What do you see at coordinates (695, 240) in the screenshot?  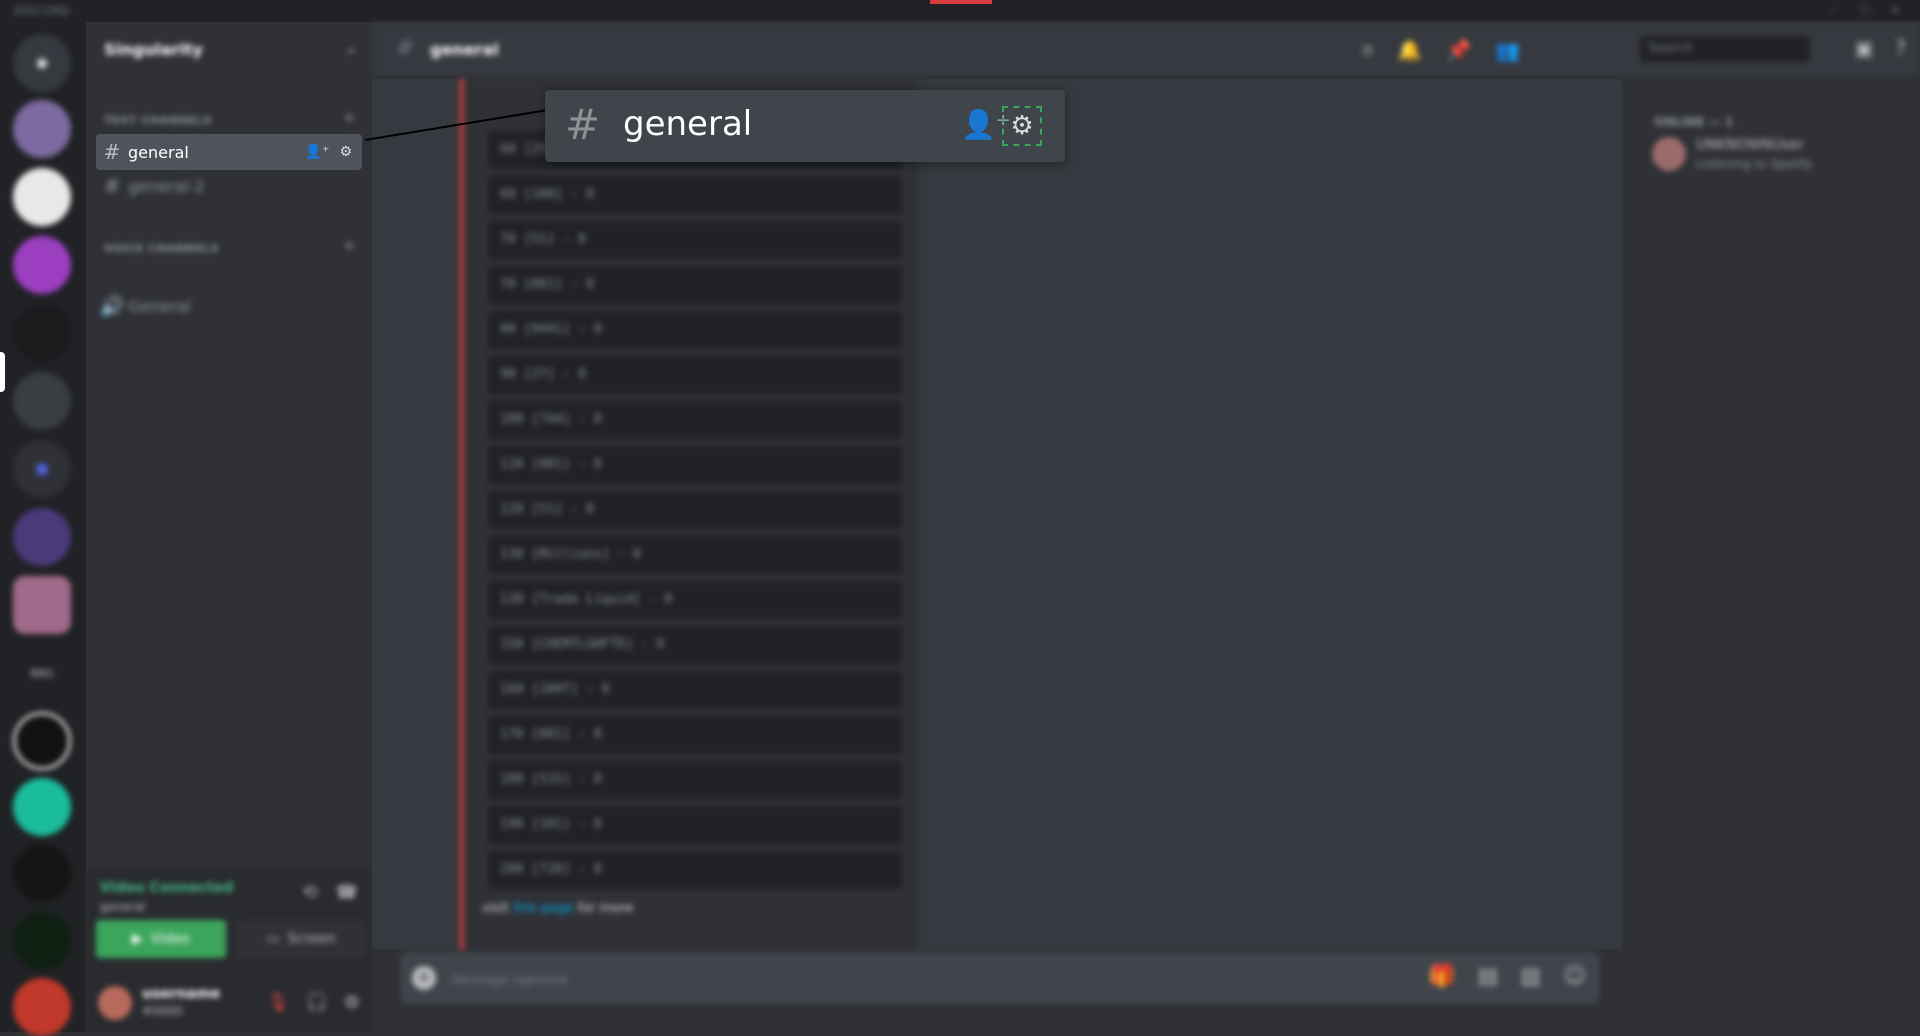 I see `embed-code-line: 70 [51] - 0` at bounding box center [695, 240].